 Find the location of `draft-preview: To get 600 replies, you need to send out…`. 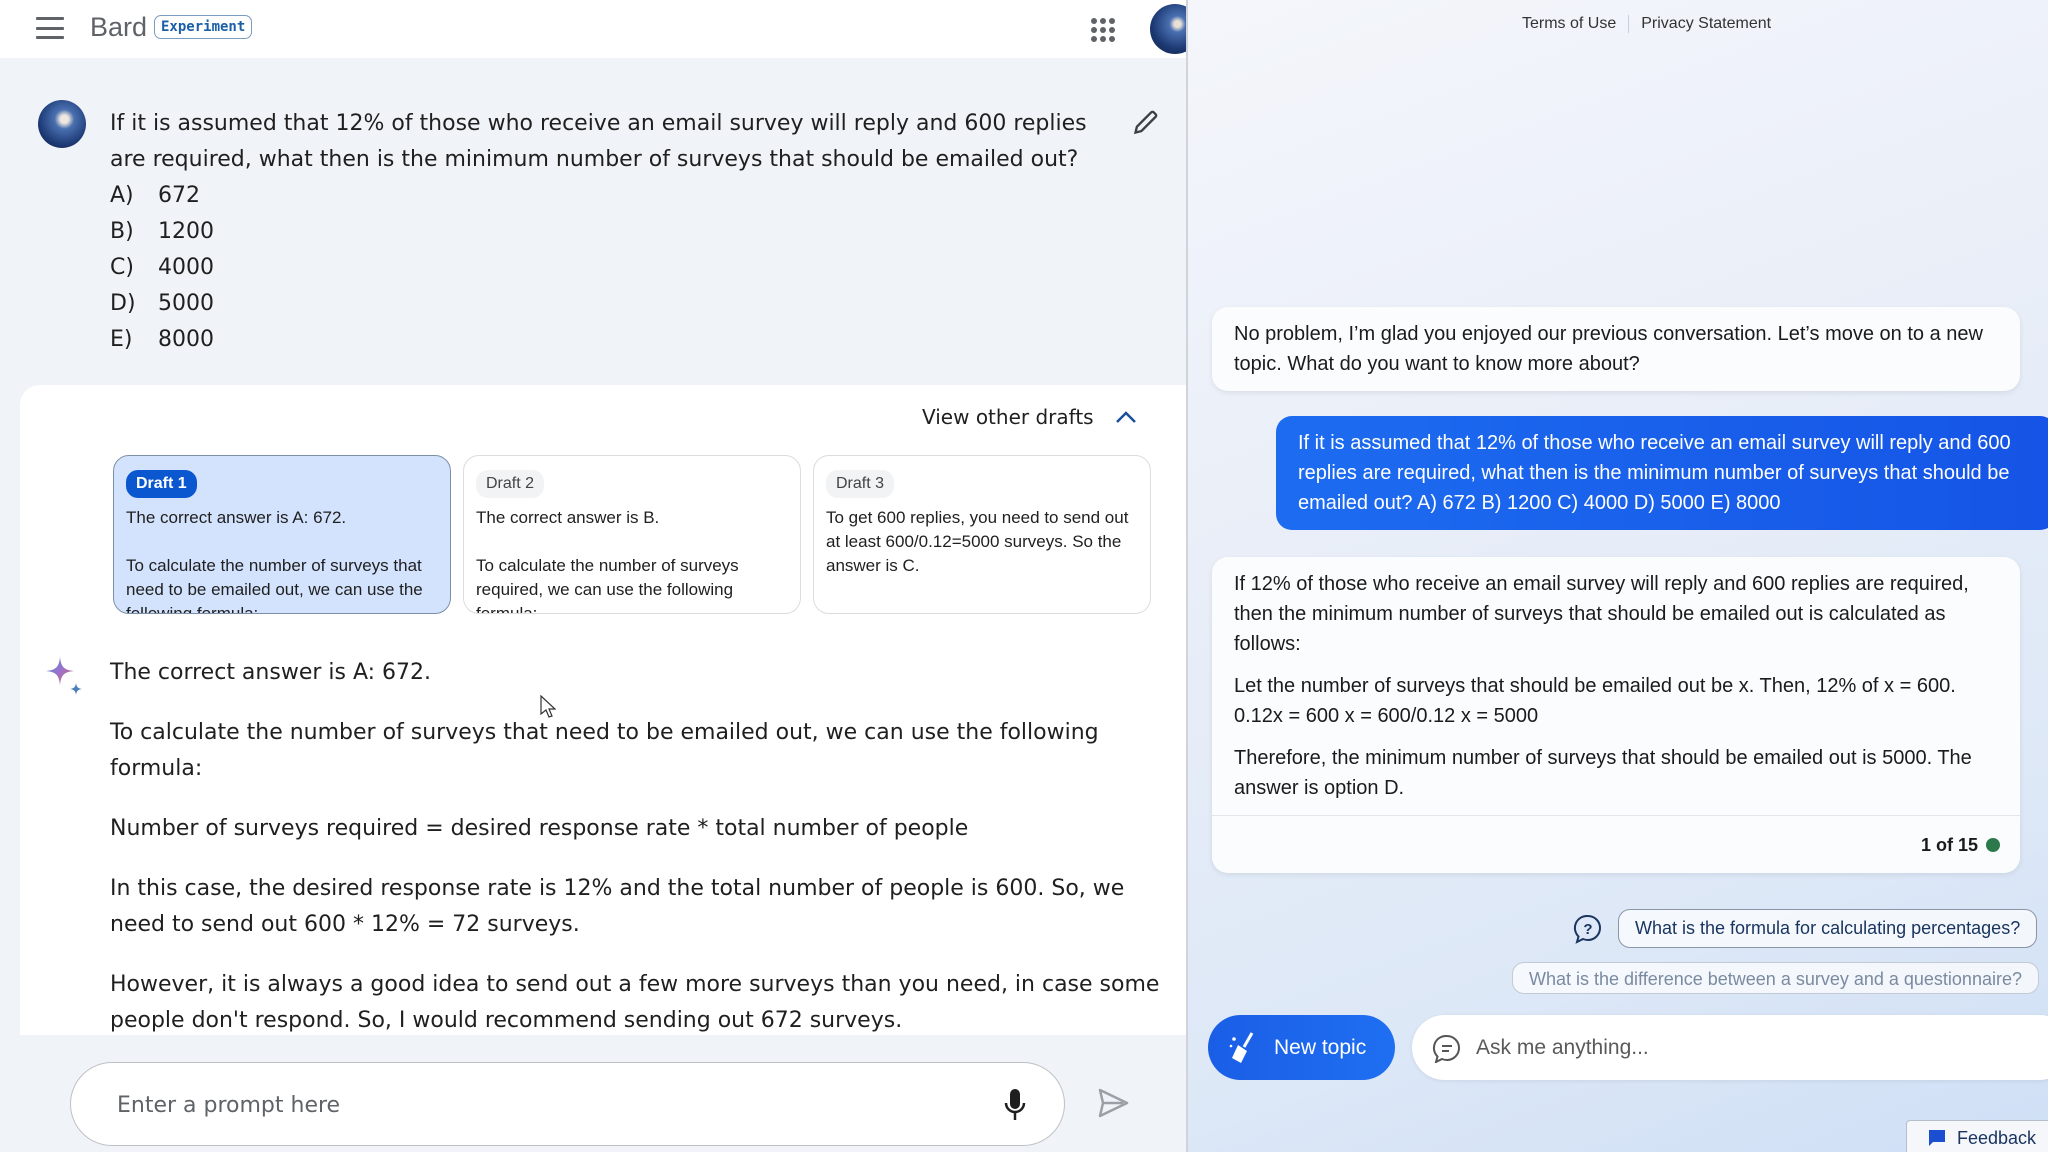

draft-preview: To get 600 replies, you need to send out… is located at coordinates (977, 541).